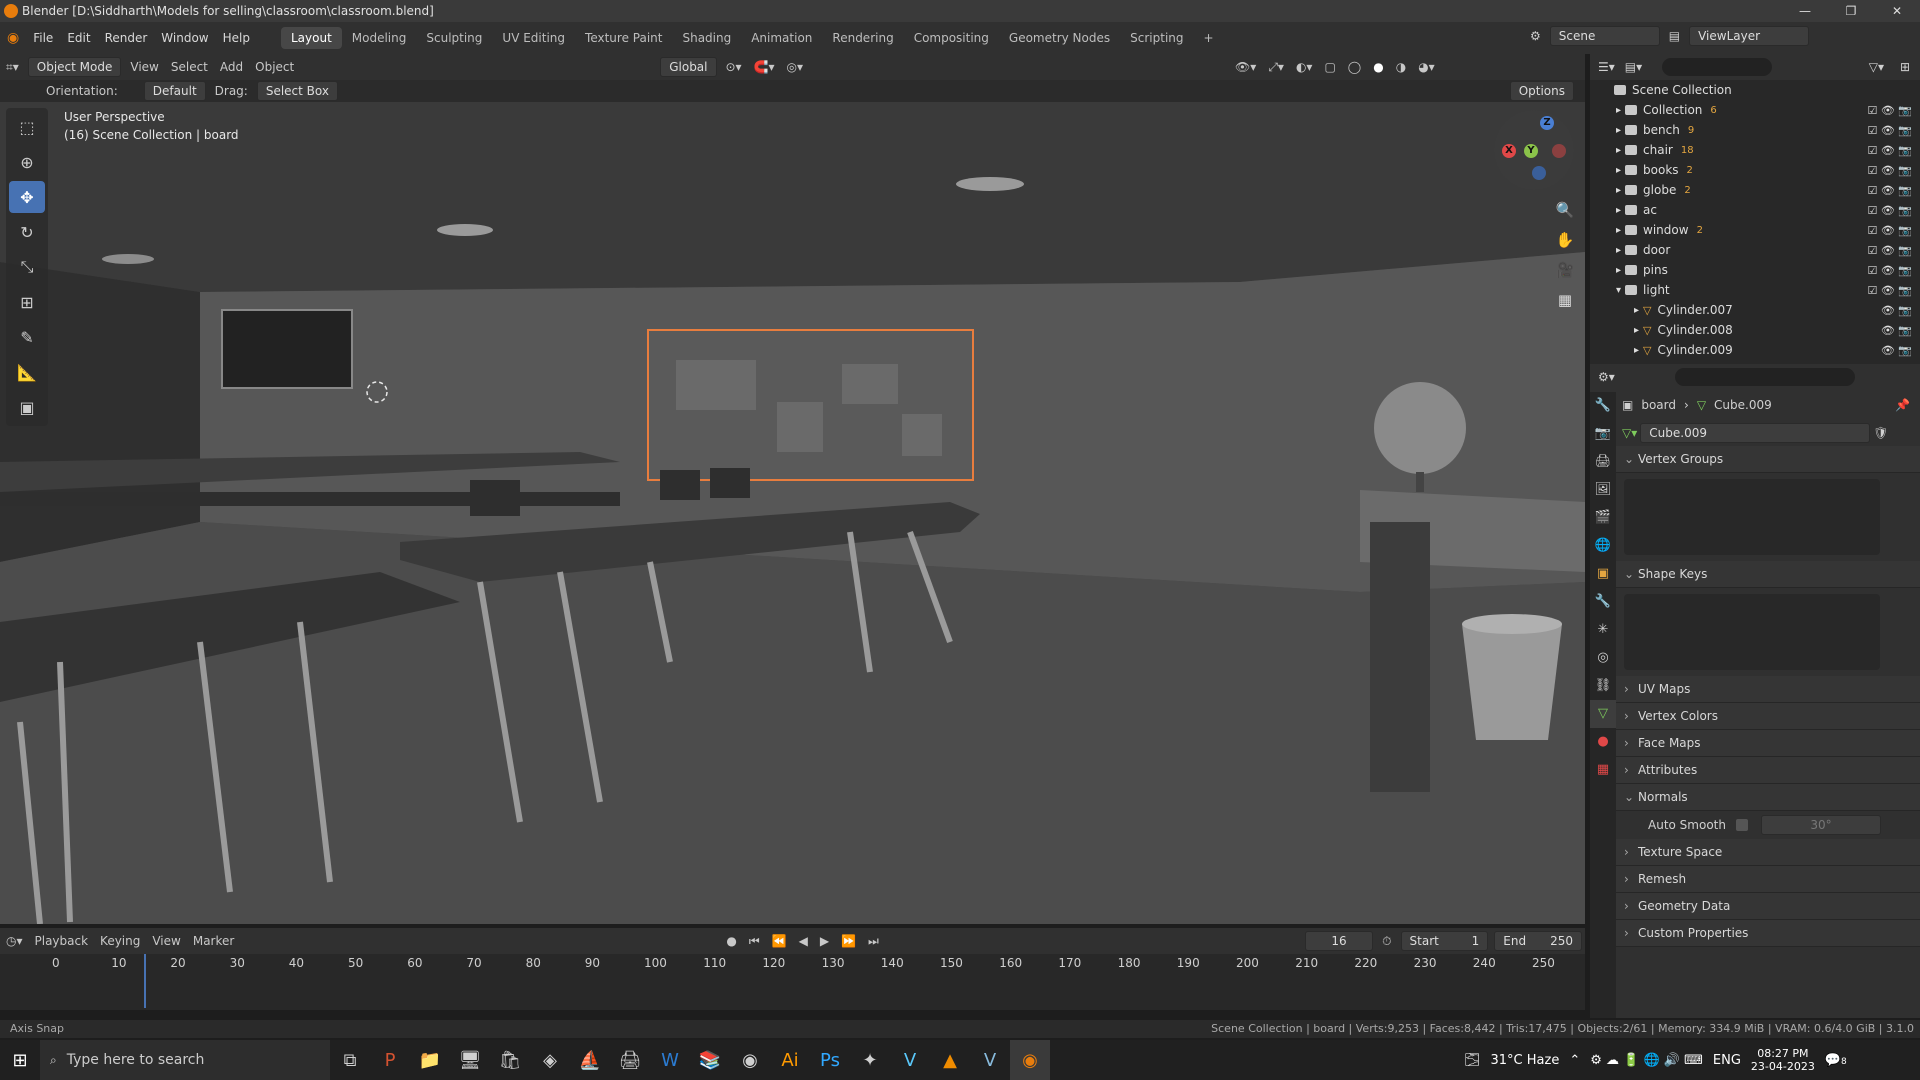  I want to click on editor-type-icon: ⌗▾, so click(12, 67).